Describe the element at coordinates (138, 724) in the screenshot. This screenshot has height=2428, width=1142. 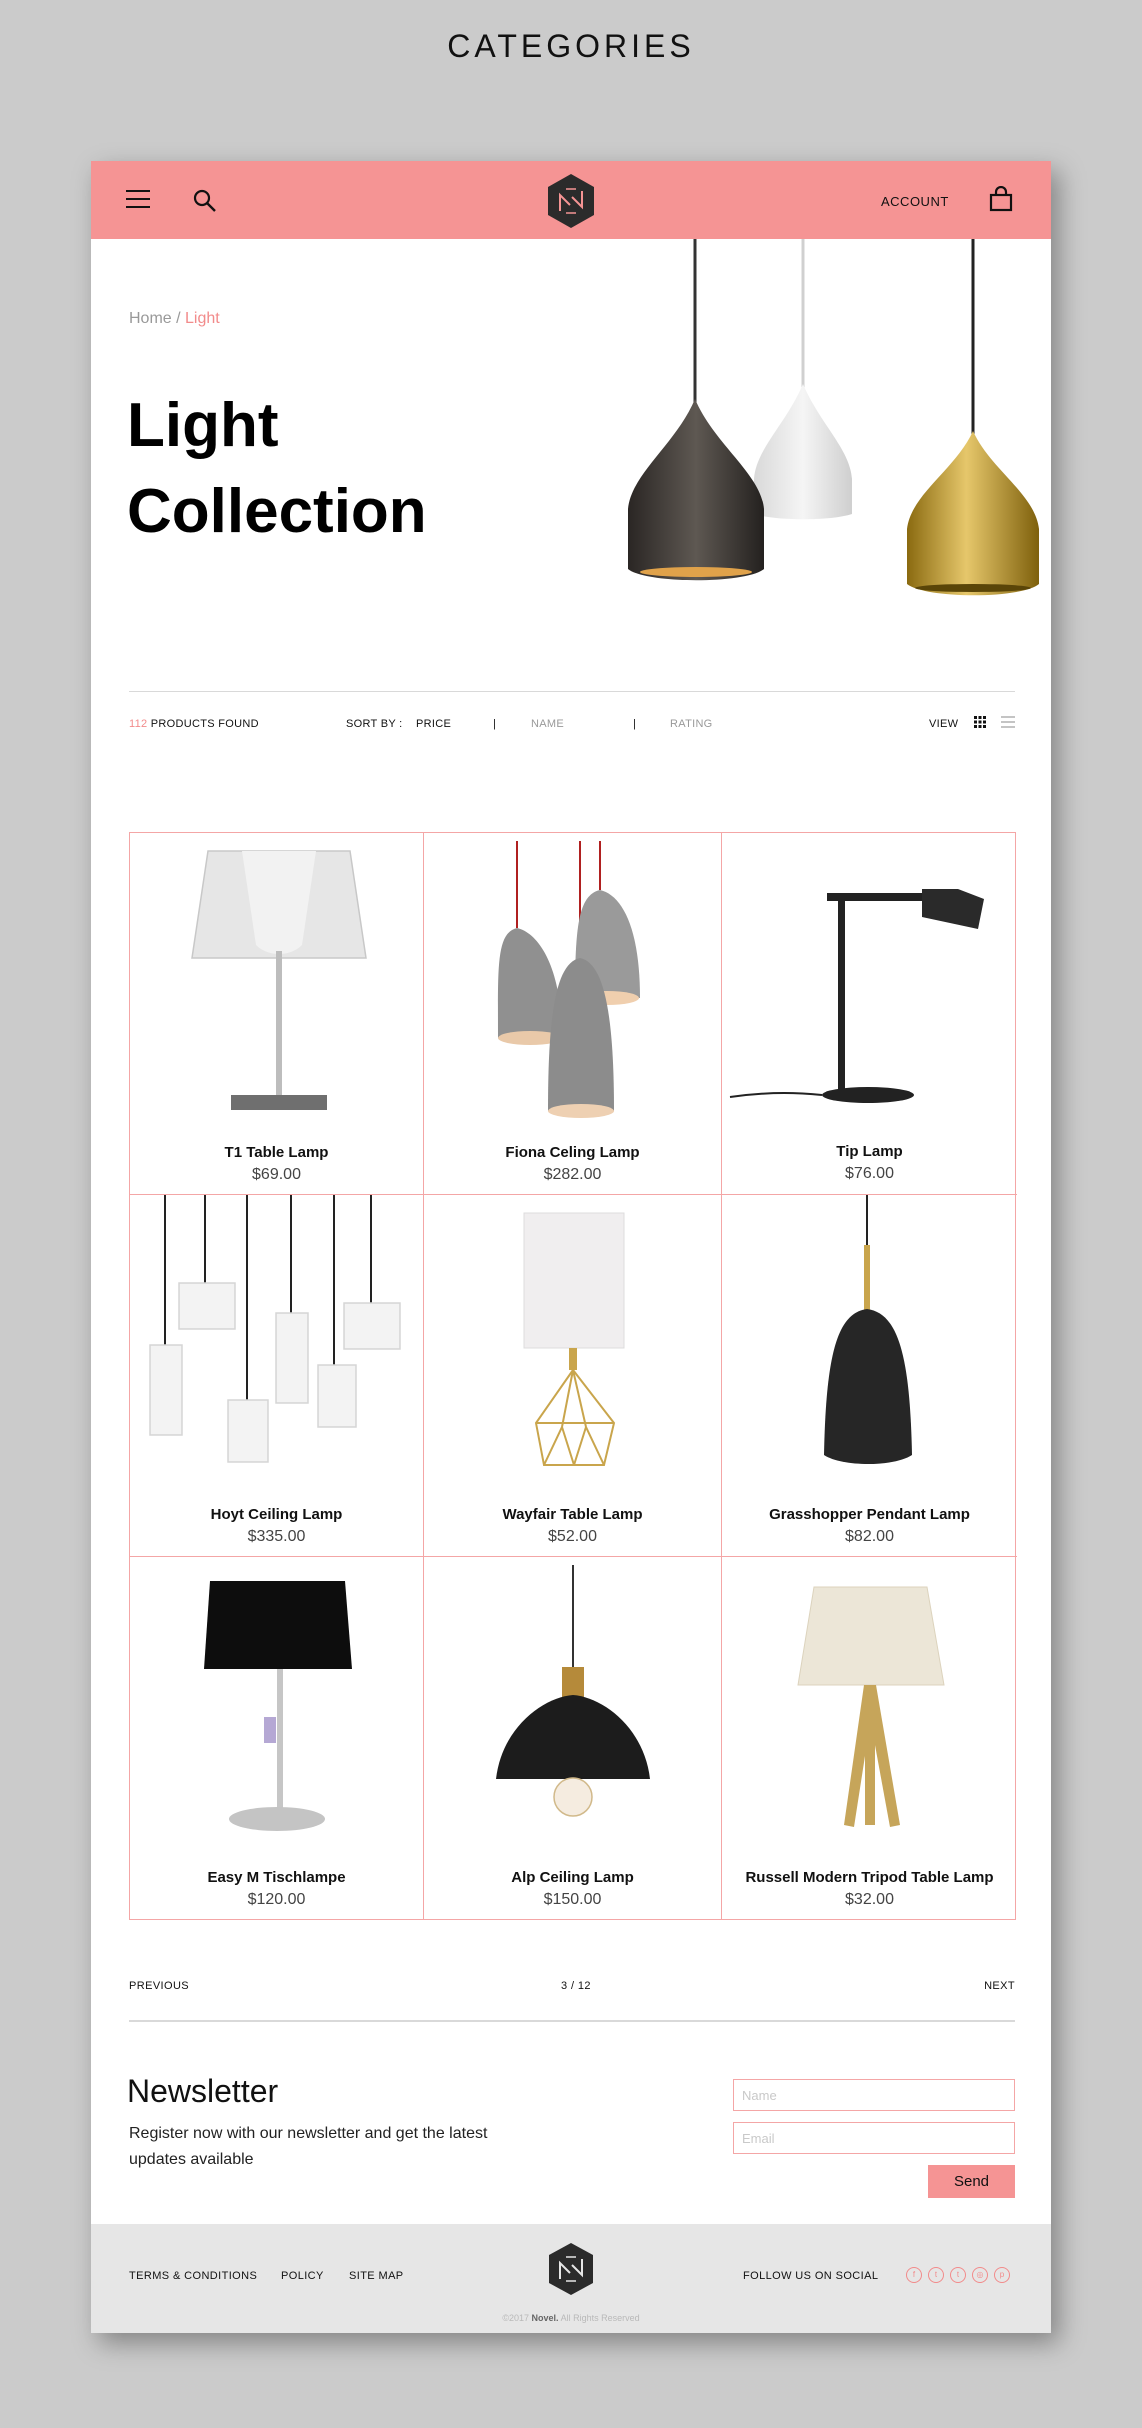
I see `products-count: 112` at that location.